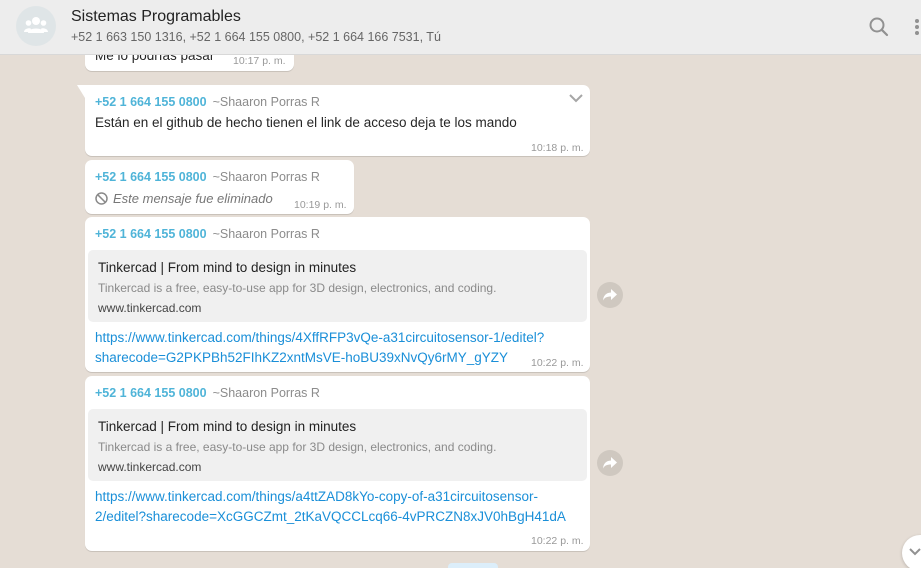  What do you see at coordinates (917, 21) in the screenshot?
I see `kebab-menu-icon` at bounding box center [917, 21].